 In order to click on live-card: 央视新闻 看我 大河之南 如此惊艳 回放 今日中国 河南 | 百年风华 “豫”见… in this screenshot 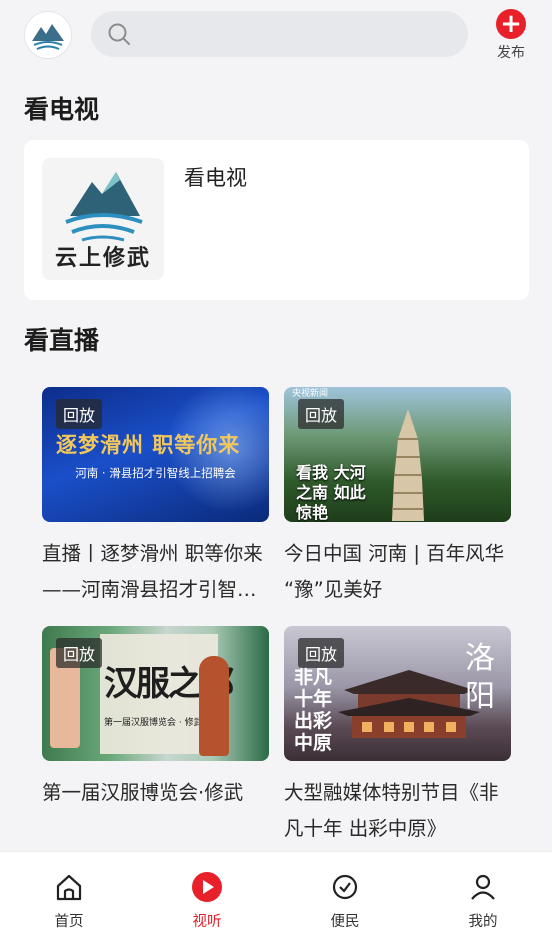, I will do `click(397, 497)`.